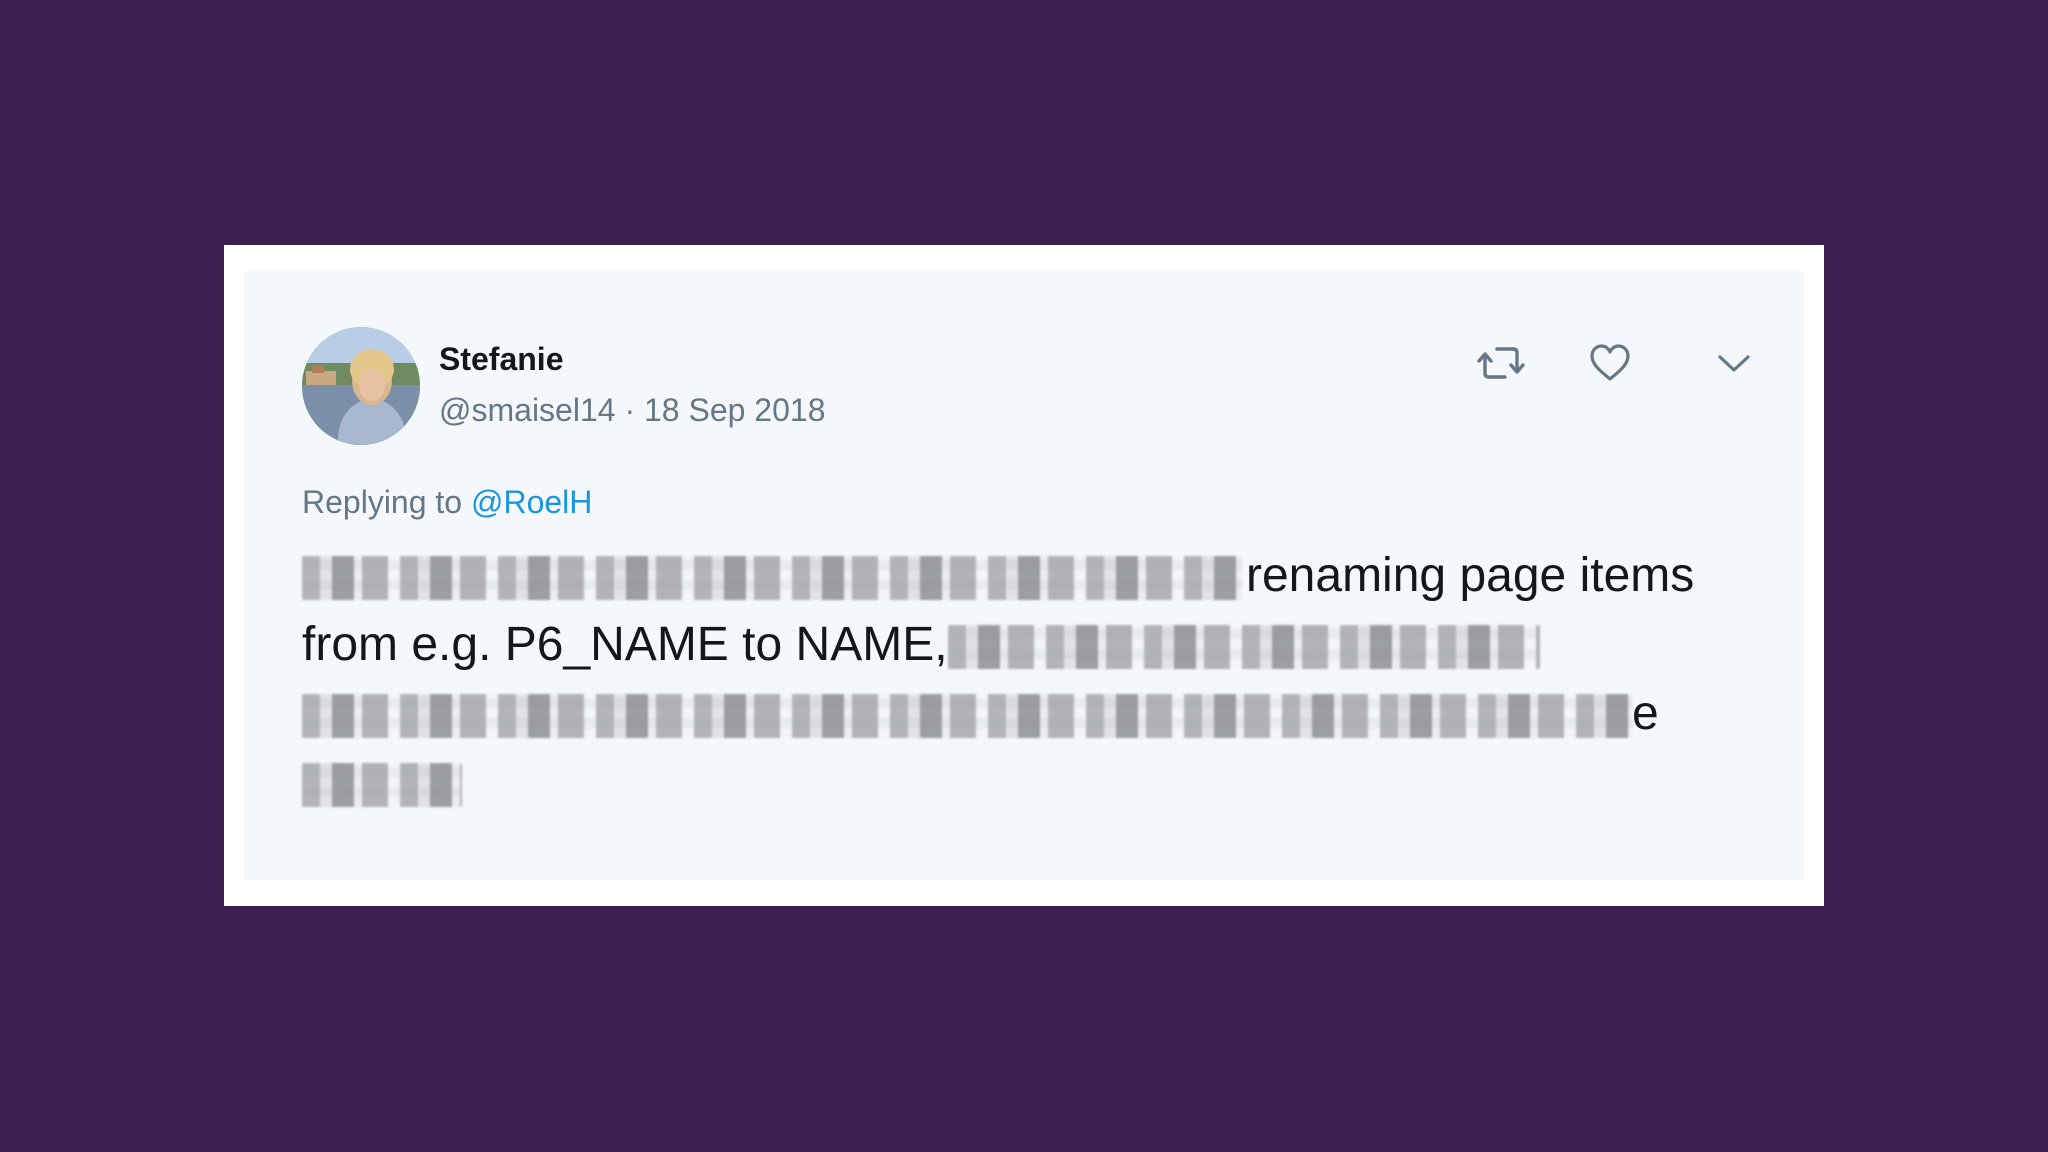 The height and width of the screenshot is (1152, 2048). I want to click on like-button, so click(1610, 363).